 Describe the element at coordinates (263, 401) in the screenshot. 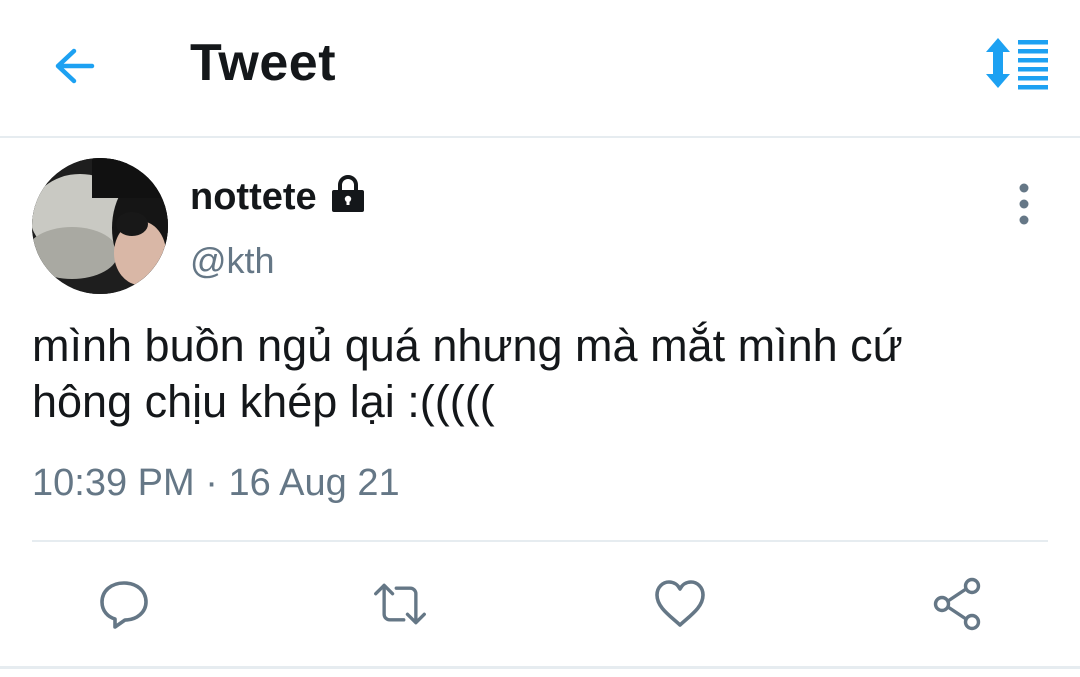

I see `tweet-text-line: hông chịu khép lại :(((((` at that location.